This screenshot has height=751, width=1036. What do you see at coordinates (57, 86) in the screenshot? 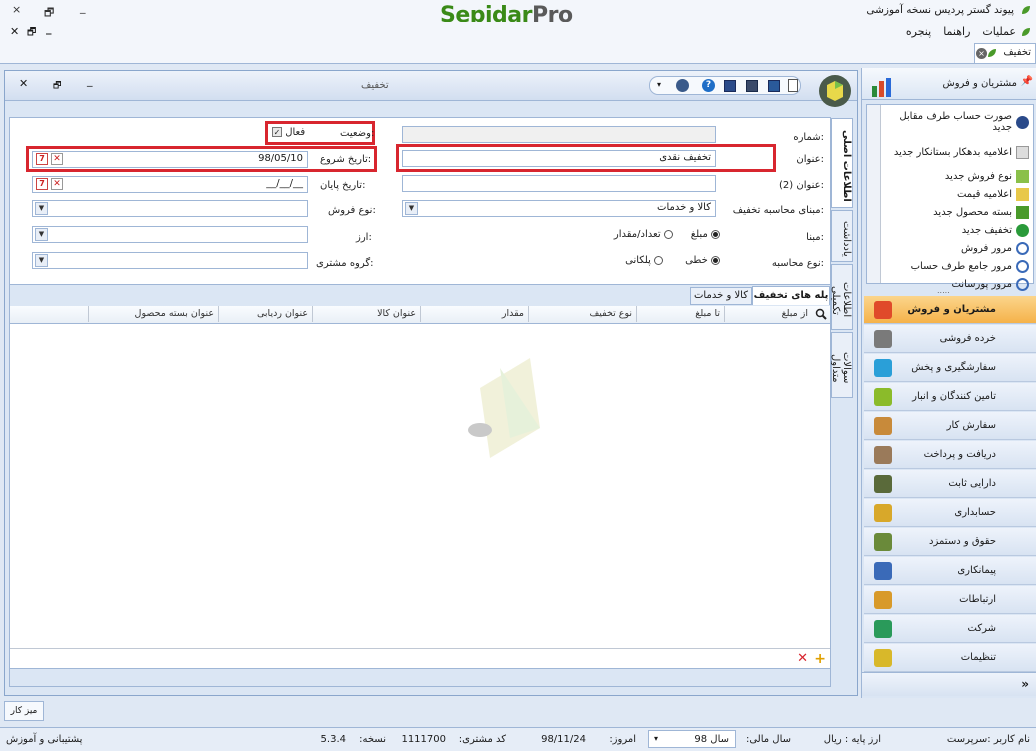
I see `form-restore-icon: 🗗` at bounding box center [57, 86].